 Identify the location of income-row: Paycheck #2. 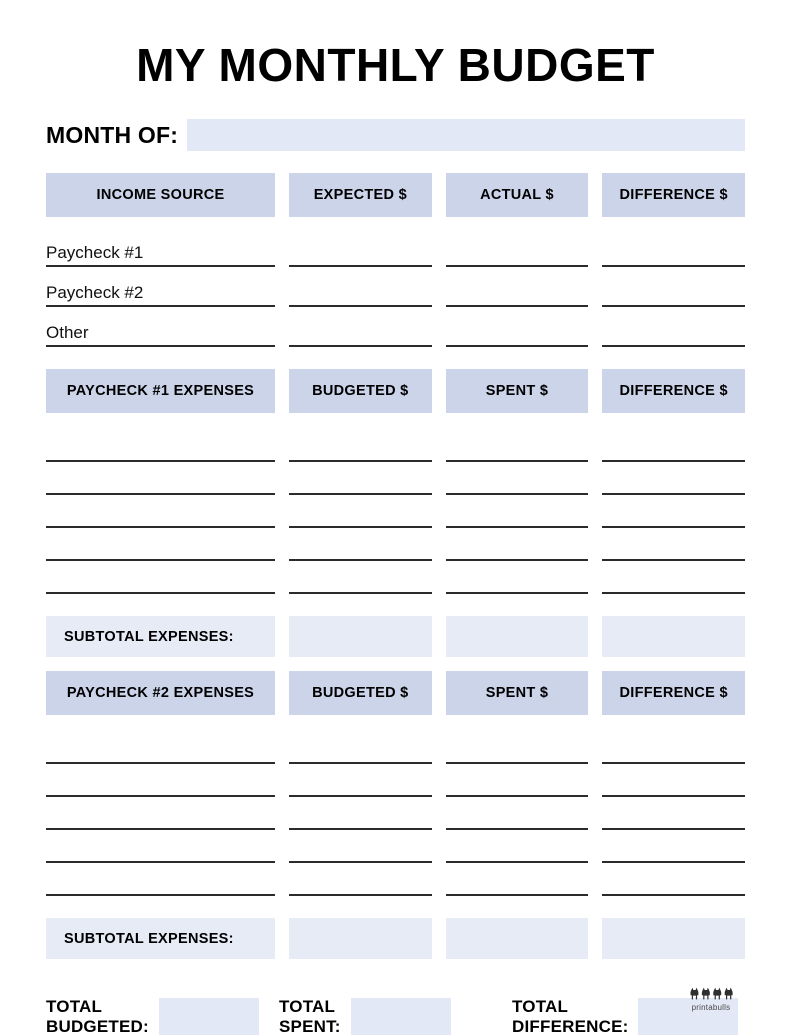
(395, 287).